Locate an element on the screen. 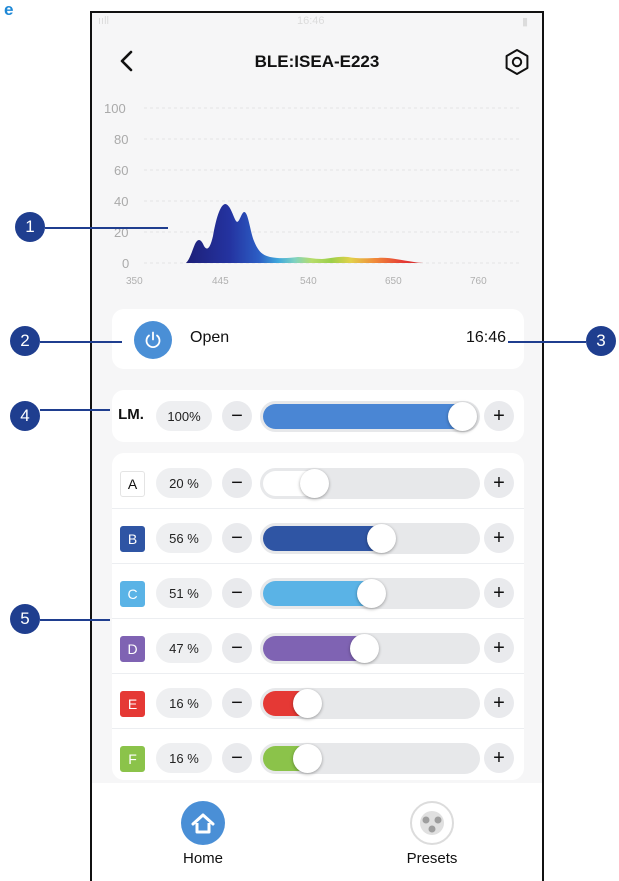  y-tick-label: 60 is located at coordinates (121, 170).